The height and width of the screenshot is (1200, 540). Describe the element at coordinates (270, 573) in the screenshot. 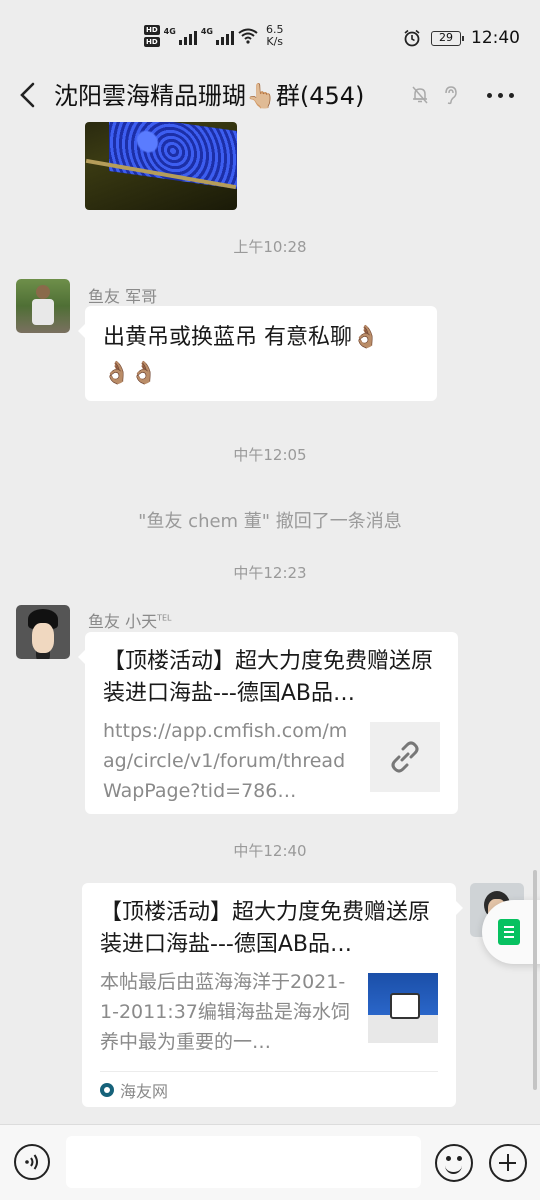

I see `timestamp: 中午12:23` at that location.